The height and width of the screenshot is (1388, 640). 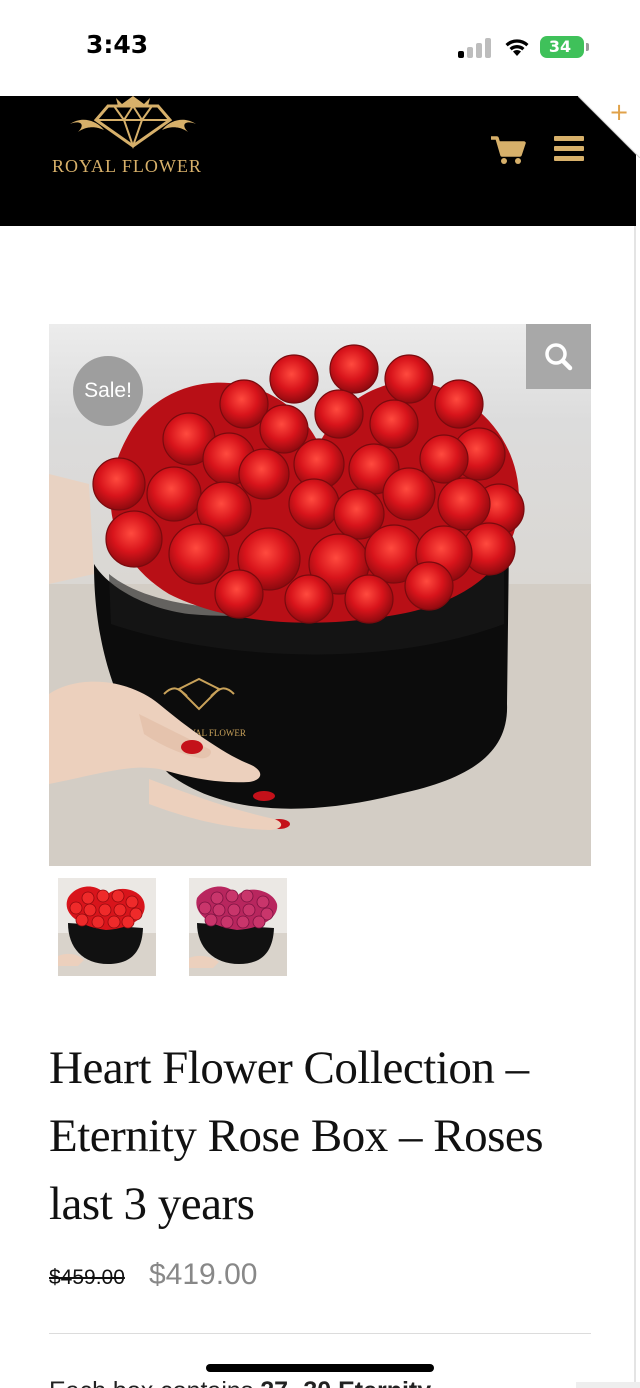 What do you see at coordinates (108, 391) in the screenshot?
I see `sale-badge: Sale!` at bounding box center [108, 391].